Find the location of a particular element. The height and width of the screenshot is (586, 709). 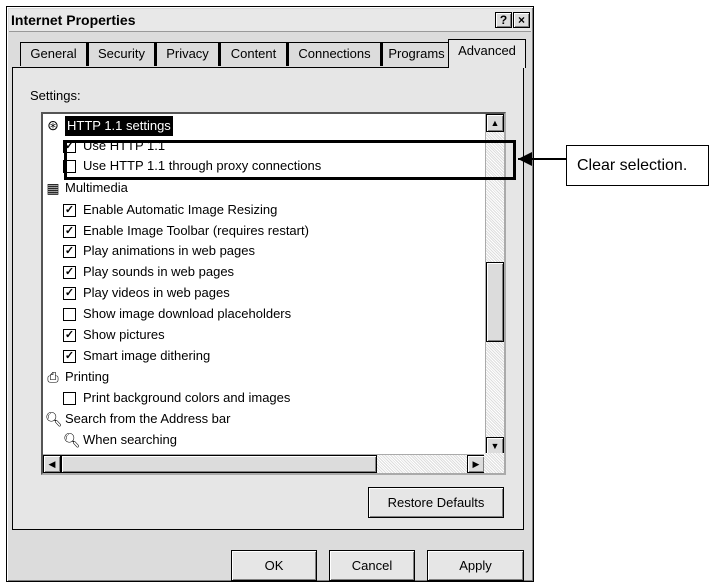

tree-item-label: Enable Image Toolbar (requires restart) is located at coordinates (196, 230).